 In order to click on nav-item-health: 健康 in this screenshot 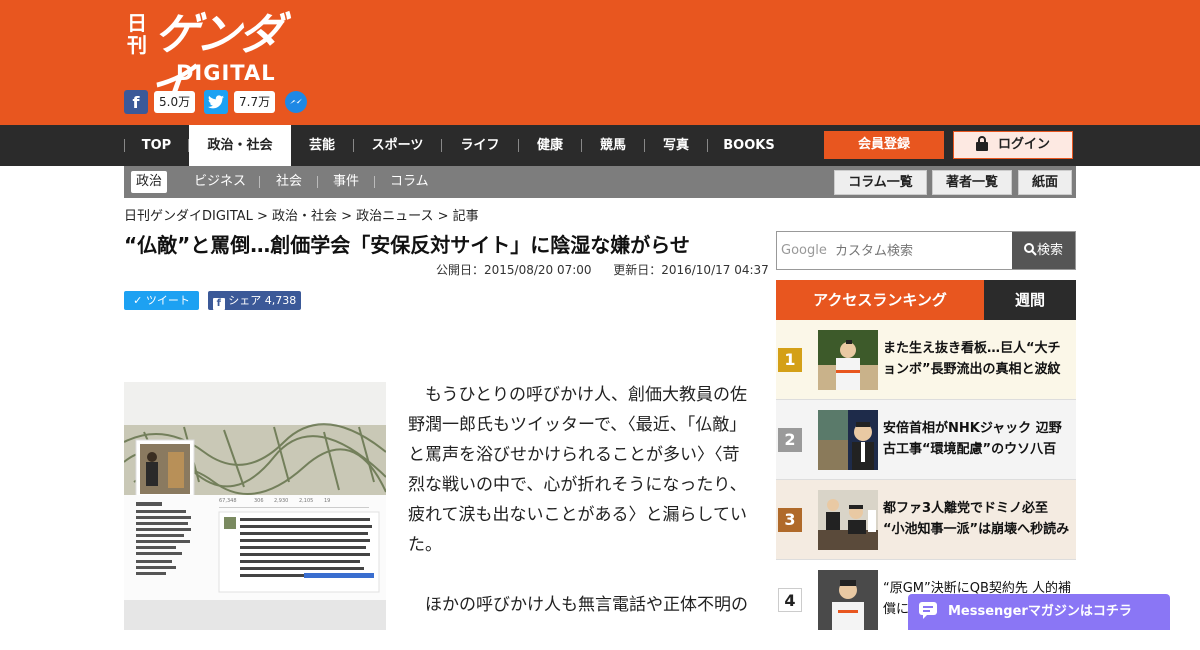, I will do `click(550, 145)`.